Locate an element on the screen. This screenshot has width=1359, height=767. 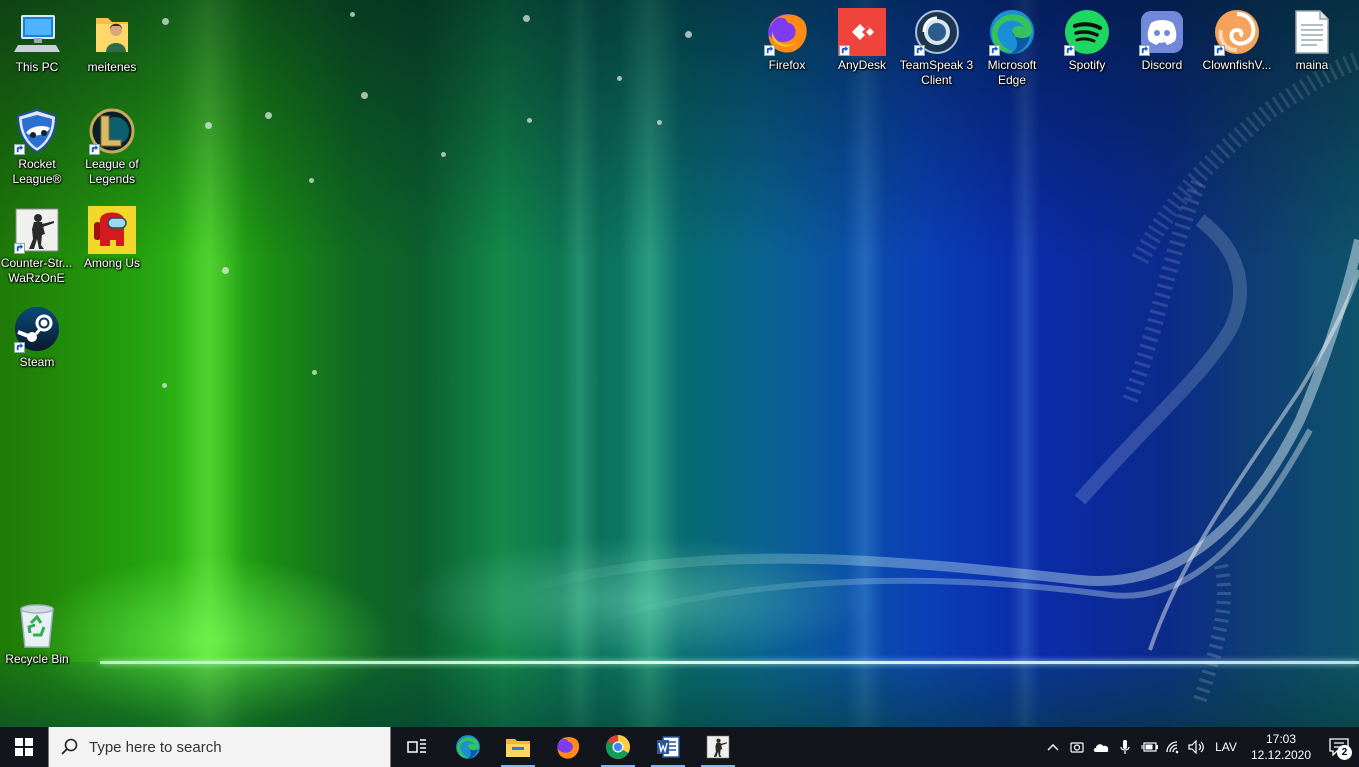
task-view-button is located at coordinates (417, 747).